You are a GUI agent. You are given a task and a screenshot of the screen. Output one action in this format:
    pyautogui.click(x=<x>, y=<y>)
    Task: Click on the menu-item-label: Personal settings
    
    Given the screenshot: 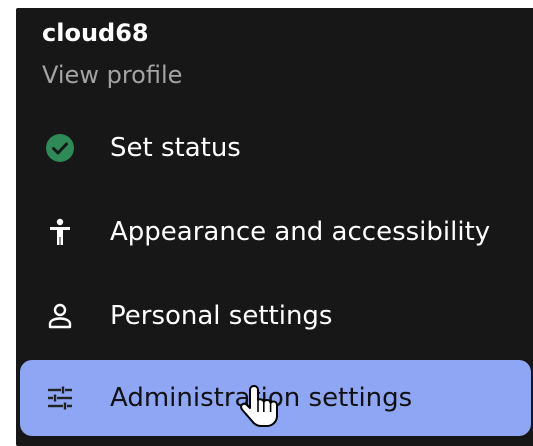 What is the action you would take?
    pyautogui.click(x=221, y=316)
    